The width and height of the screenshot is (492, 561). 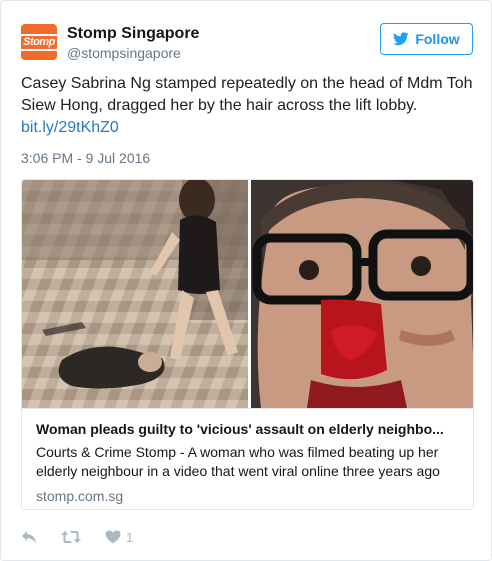 I want to click on tweet-link: bit.ly/29tKhZ0, so click(x=251, y=128).